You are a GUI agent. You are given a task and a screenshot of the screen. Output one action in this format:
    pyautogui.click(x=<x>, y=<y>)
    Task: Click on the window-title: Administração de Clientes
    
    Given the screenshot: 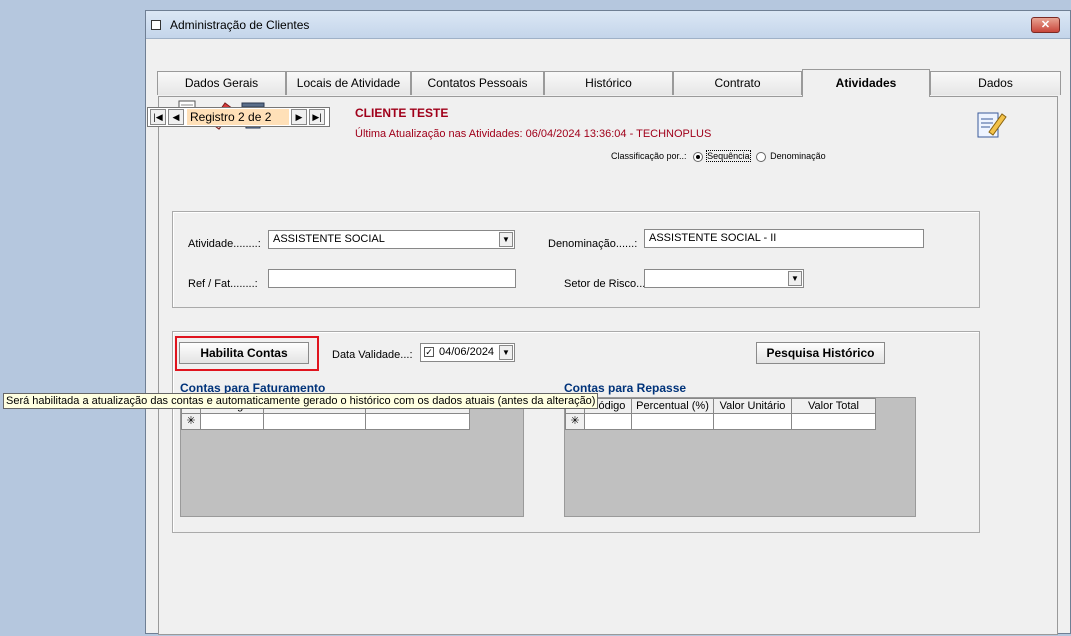 What is the action you would take?
    pyautogui.click(x=240, y=25)
    